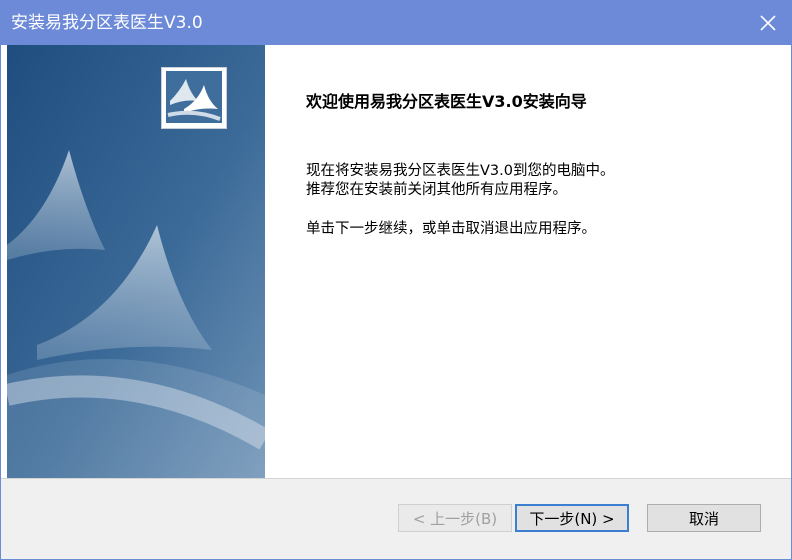  Describe the element at coordinates (460, 171) in the screenshot. I see `install-description: 现在将安装易我分区表医生V3.0到您的电脑中。` at that location.